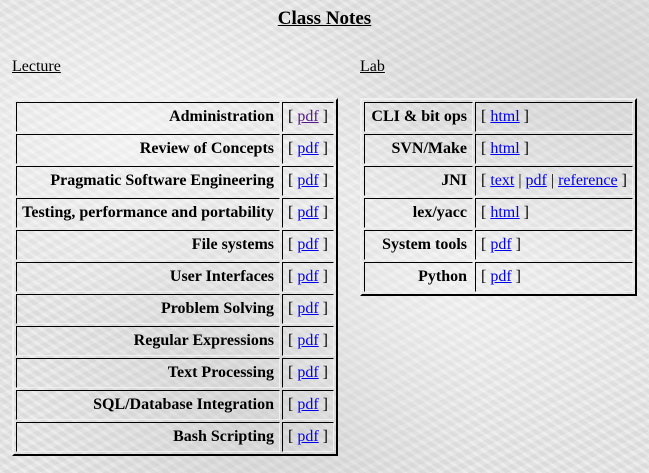 This screenshot has width=649, height=473. Describe the element at coordinates (148, 181) in the screenshot. I see `lecture-topic-label: Pragmatic Software Engineering` at that location.